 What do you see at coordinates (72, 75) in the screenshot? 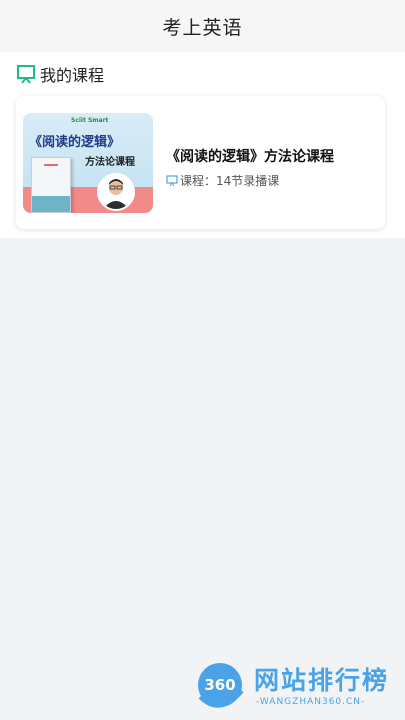
I see `section-title: 我的课程` at bounding box center [72, 75].